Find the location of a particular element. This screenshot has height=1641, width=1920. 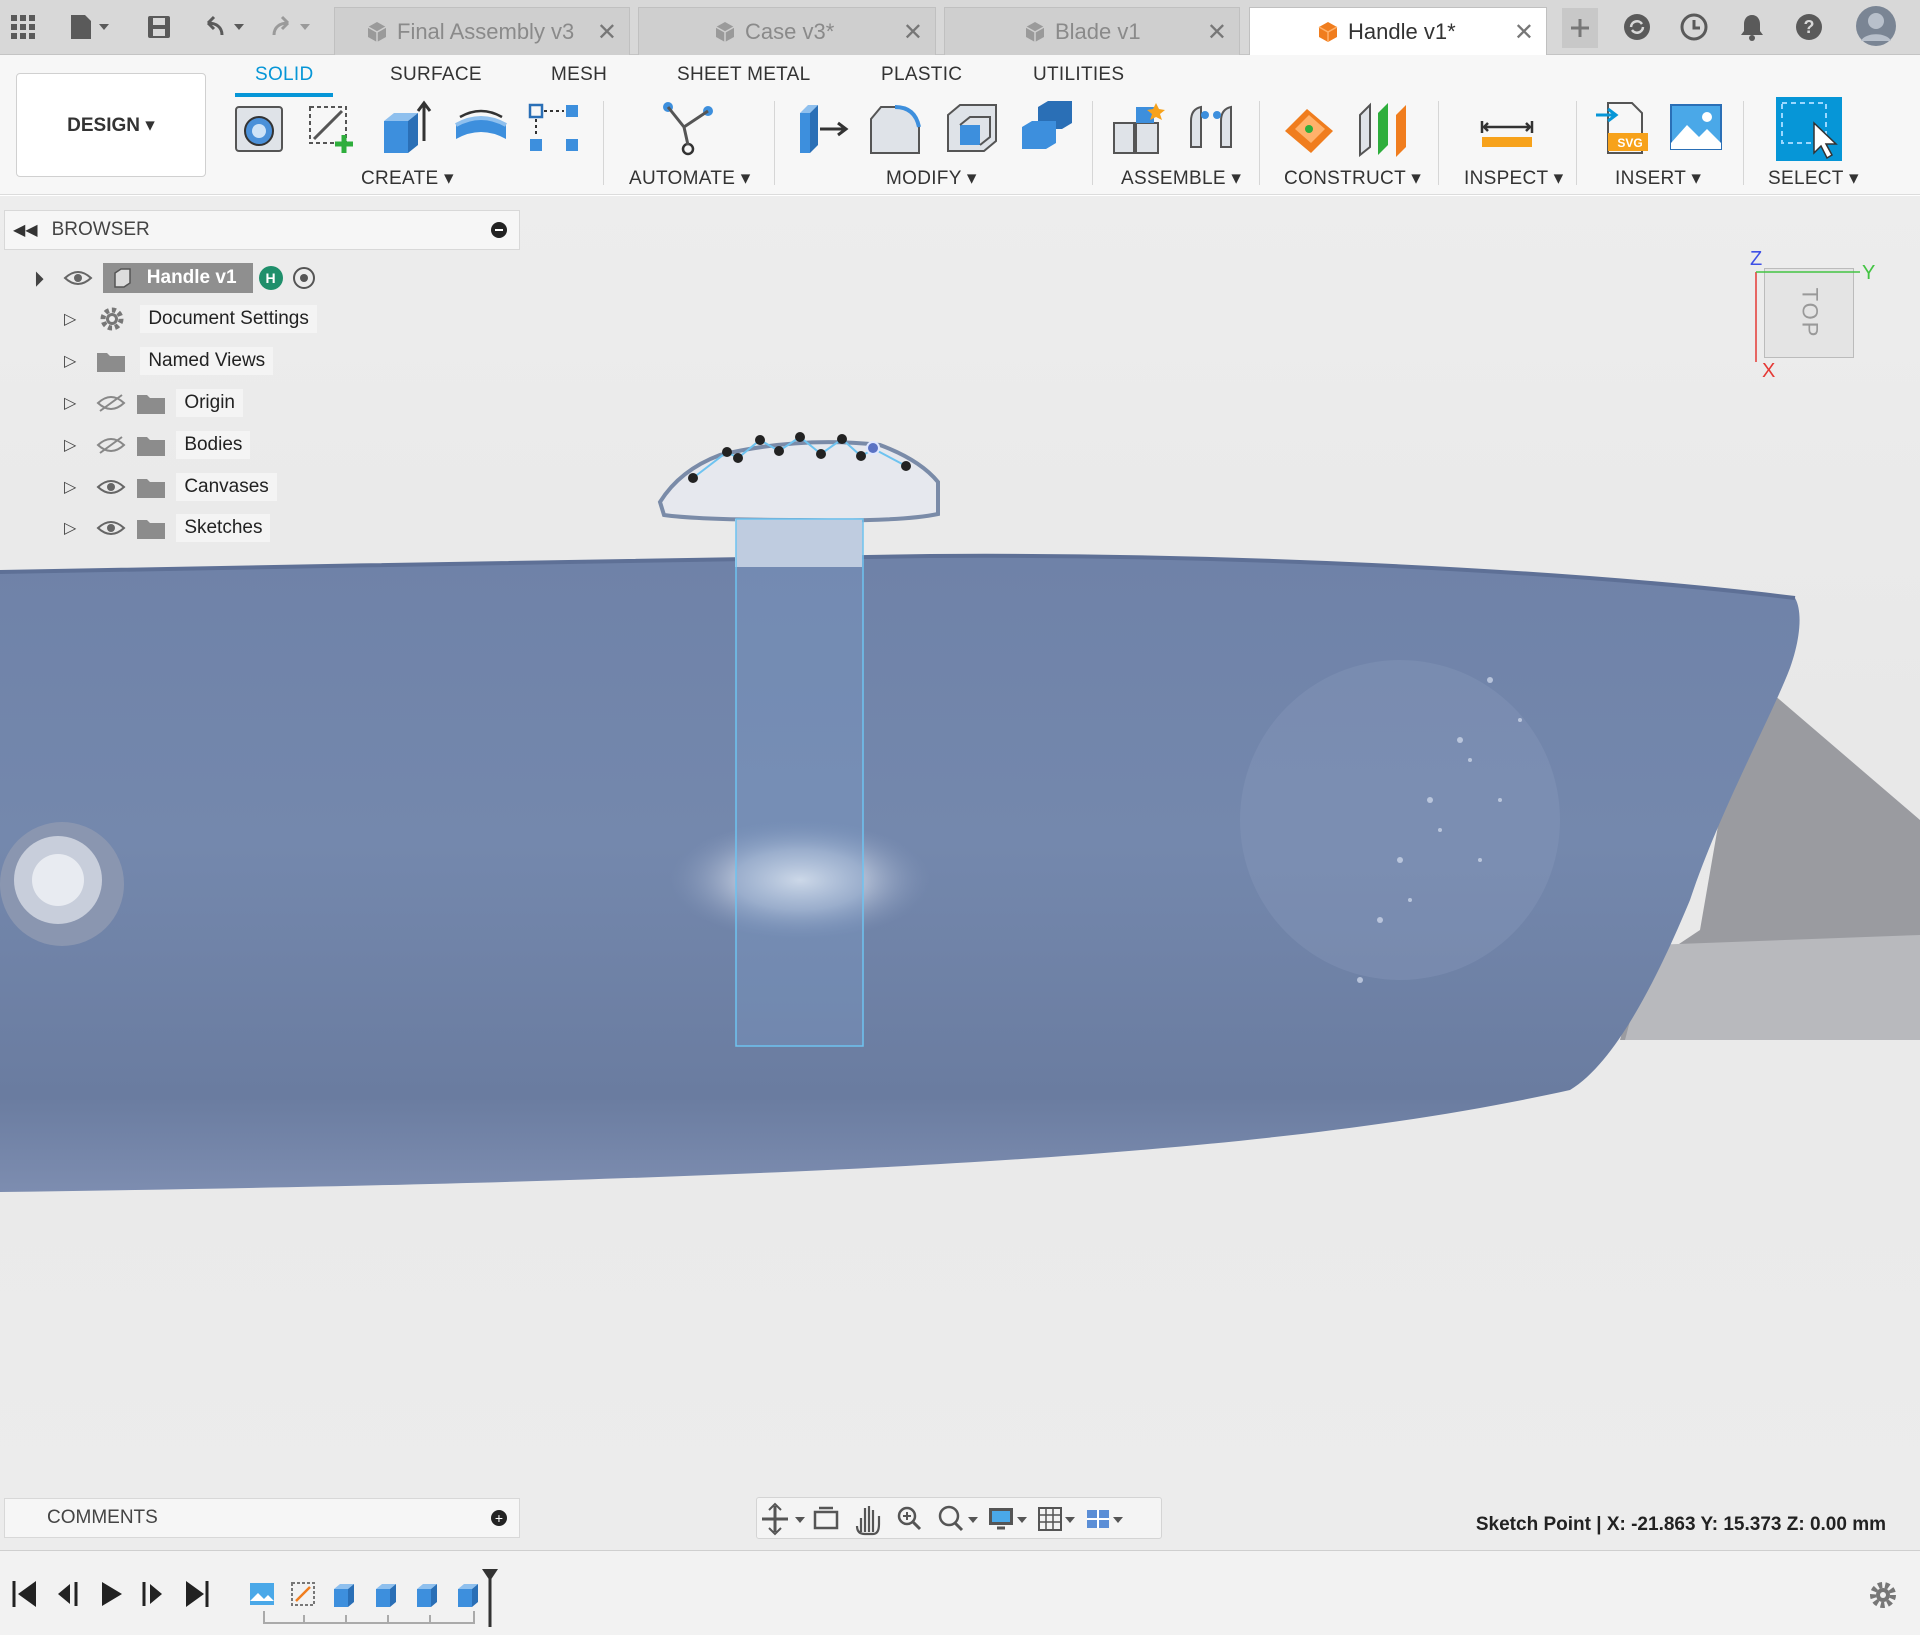

select-tool-button is located at coordinates (1809, 129).